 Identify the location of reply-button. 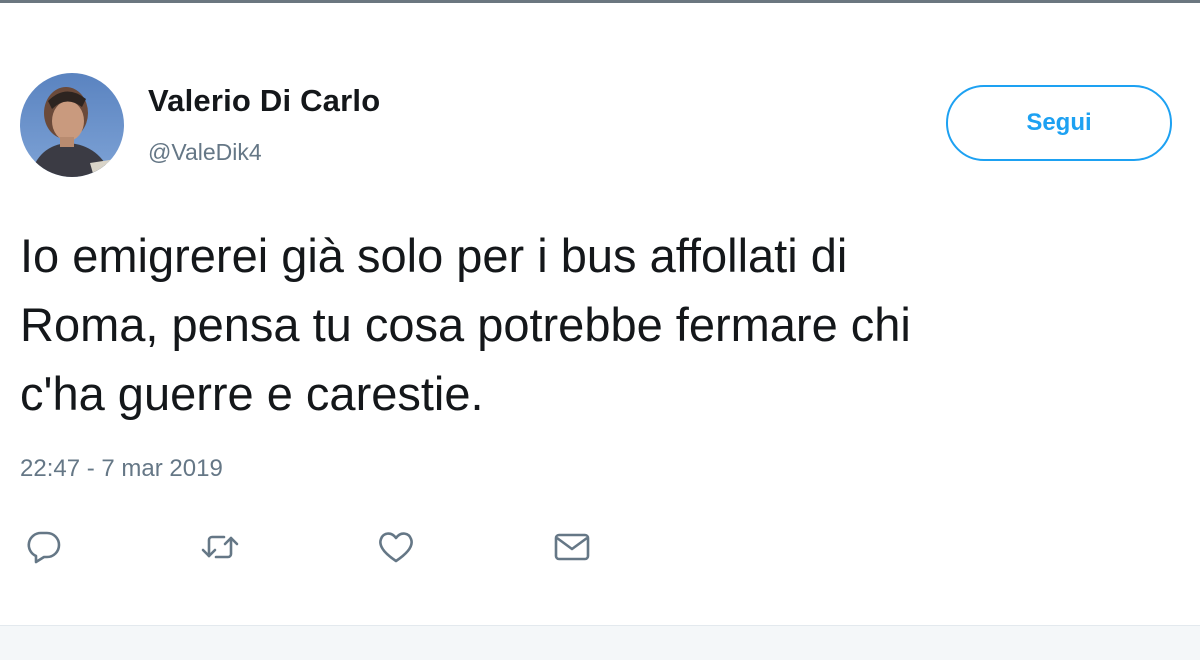
(44, 547).